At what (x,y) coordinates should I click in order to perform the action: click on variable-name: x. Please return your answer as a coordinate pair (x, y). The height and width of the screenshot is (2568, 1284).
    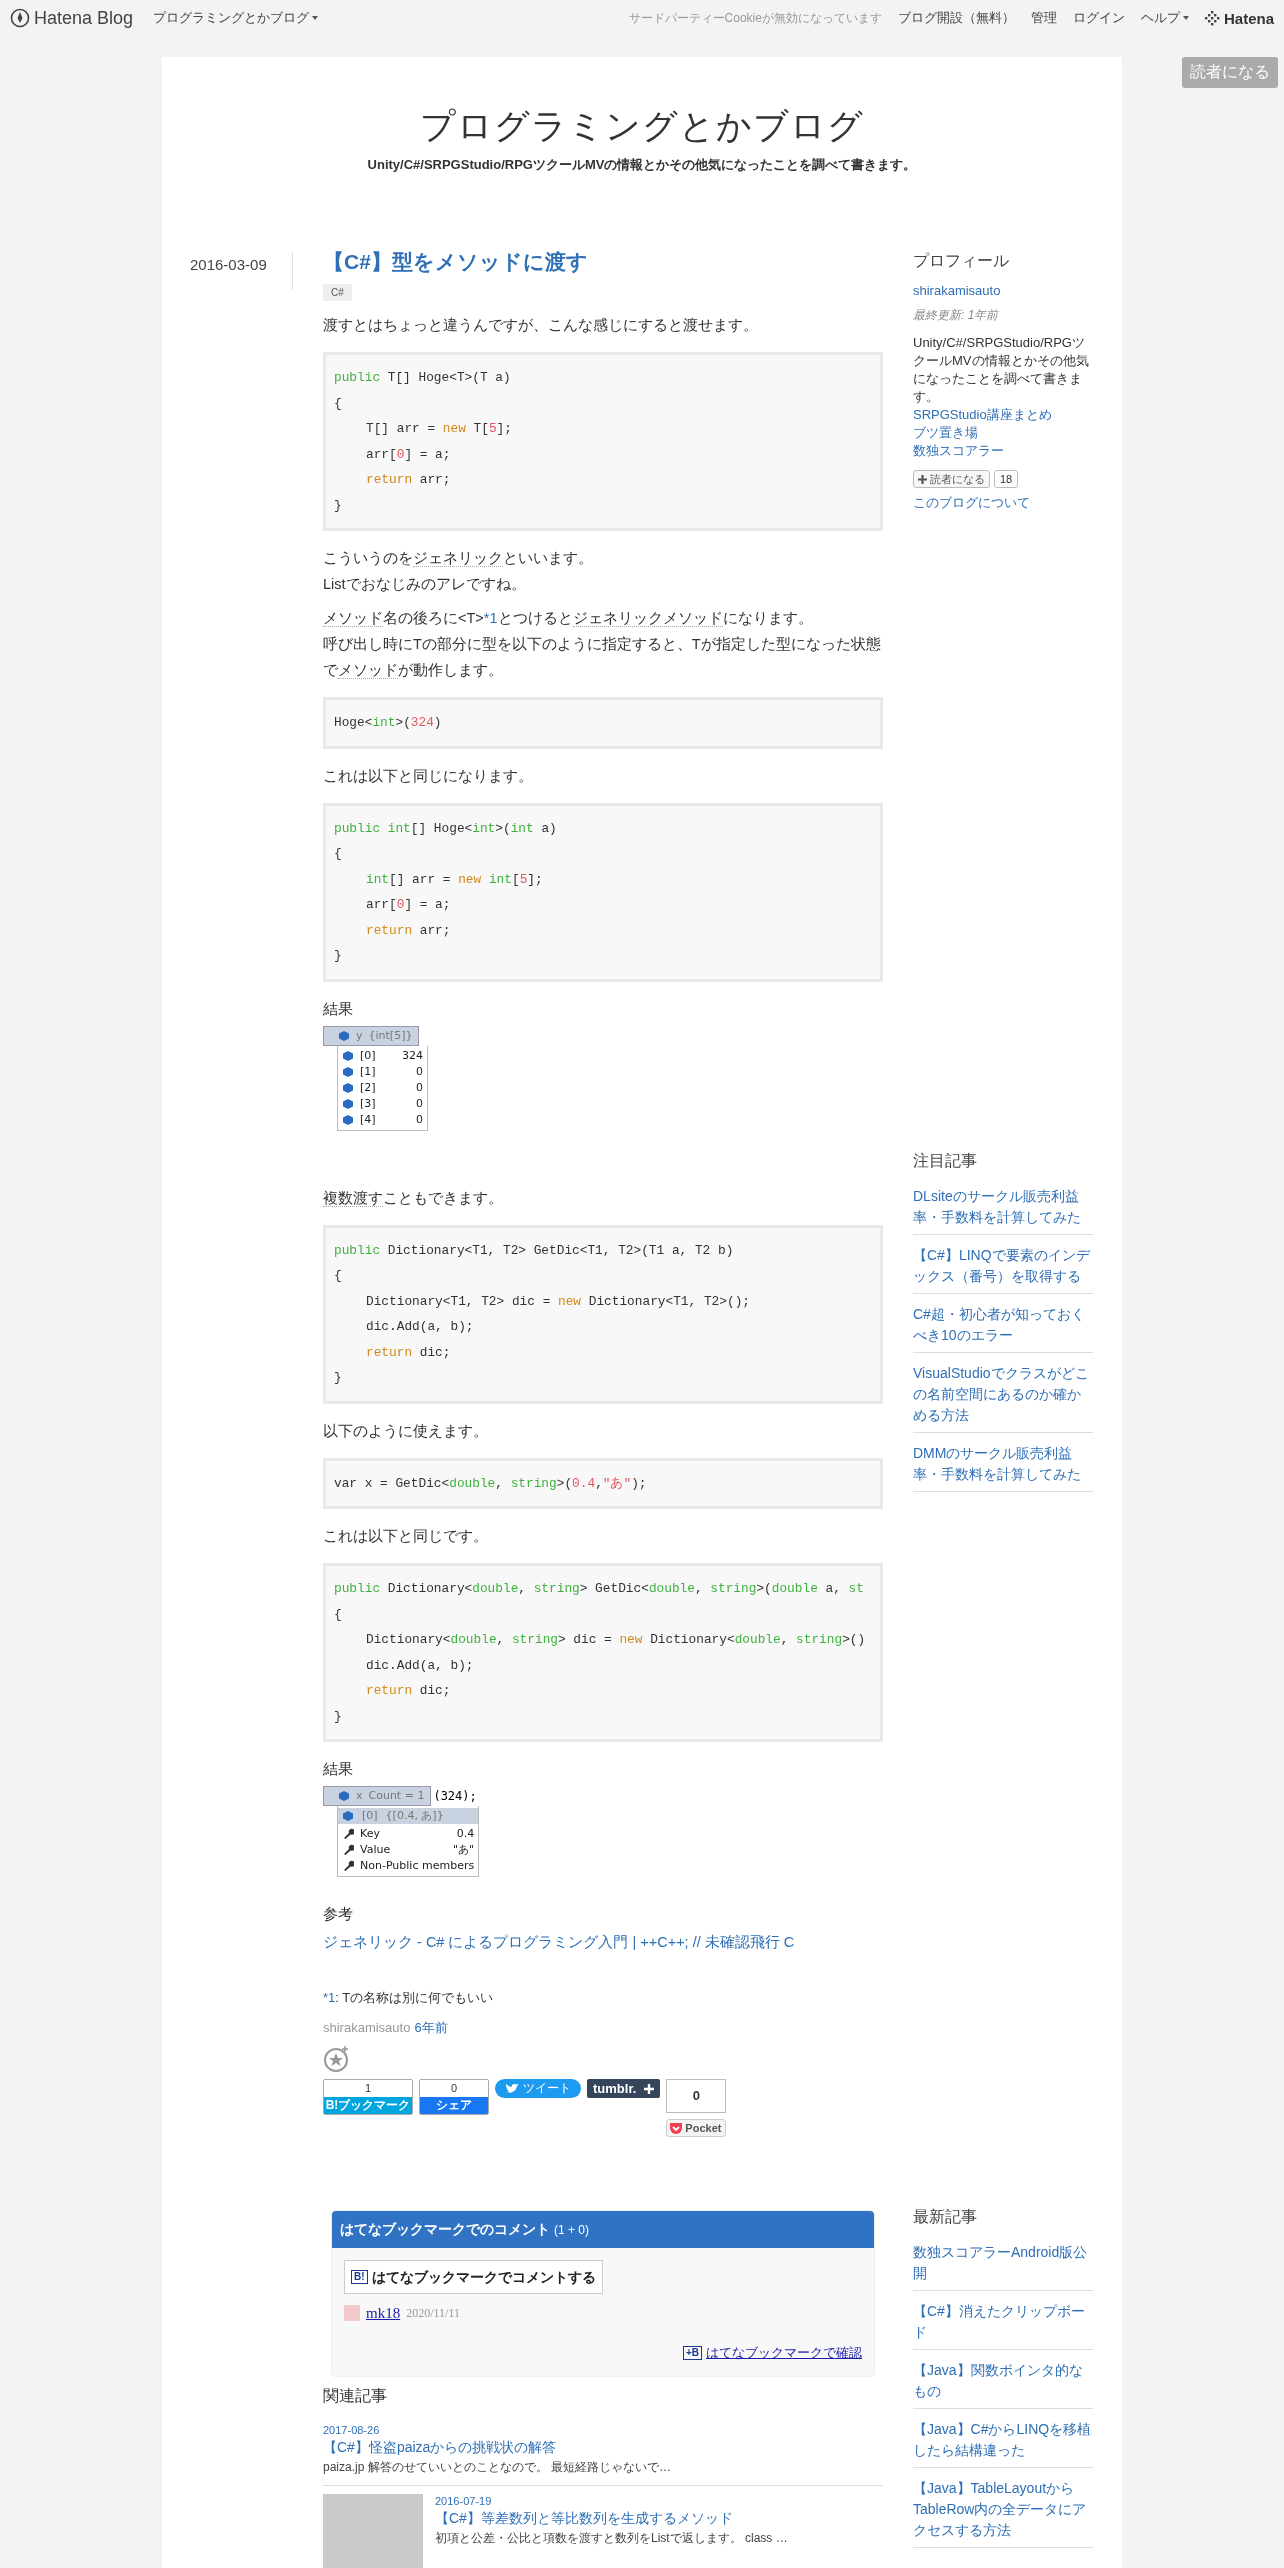
    Looking at the image, I should click on (359, 1796).